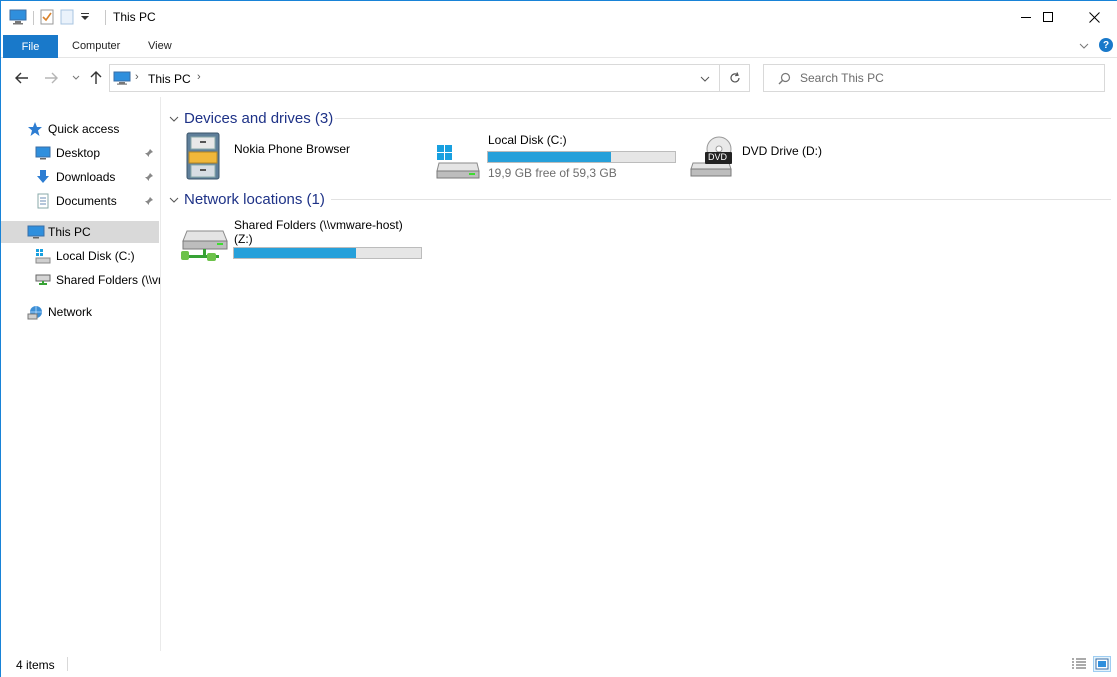 Image resolution: width=1117 pixels, height=677 pixels. What do you see at coordinates (1106, 45) in the screenshot?
I see `help-icon: ?` at bounding box center [1106, 45].